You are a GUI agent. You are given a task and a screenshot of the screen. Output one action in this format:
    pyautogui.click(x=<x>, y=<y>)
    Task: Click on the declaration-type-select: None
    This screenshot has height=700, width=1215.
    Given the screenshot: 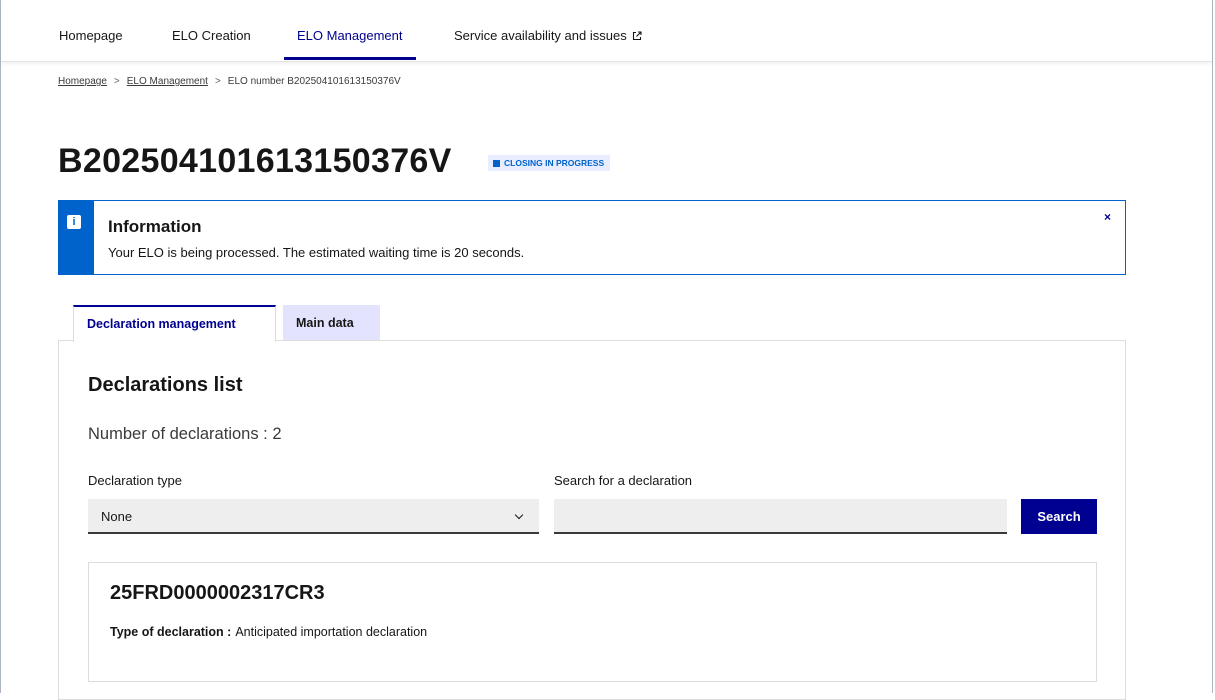 What is the action you would take?
    pyautogui.click(x=313, y=516)
    